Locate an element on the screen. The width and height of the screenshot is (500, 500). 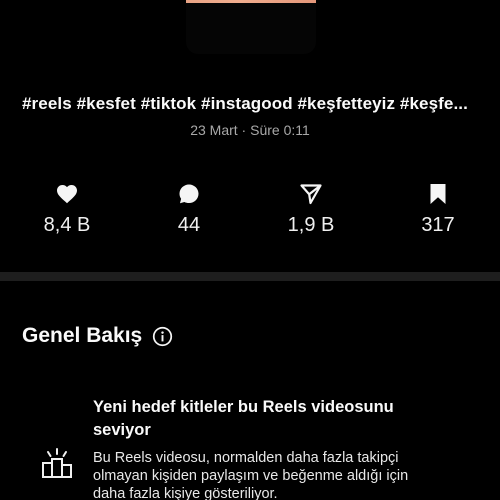
bookmark-icon is located at coordinates (438, 194).